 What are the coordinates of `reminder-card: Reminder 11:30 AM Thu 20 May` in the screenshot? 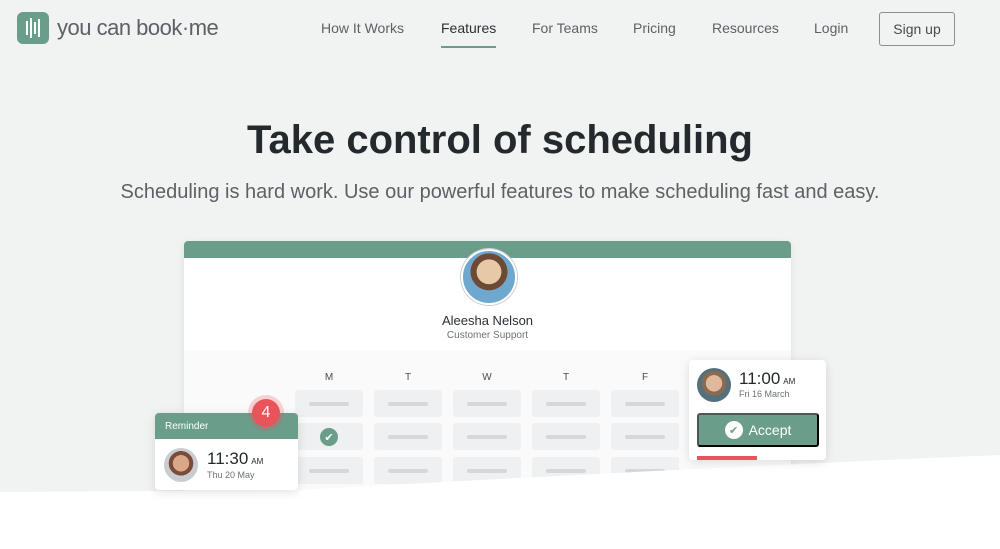 It's located at (226, 451).